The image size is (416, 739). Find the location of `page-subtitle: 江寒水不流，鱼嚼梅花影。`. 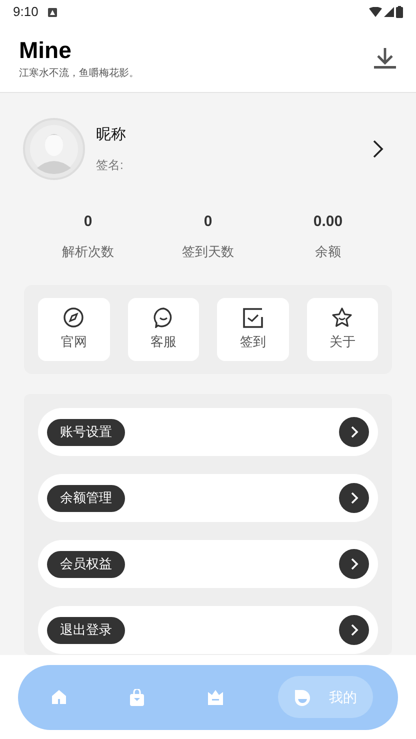

page-subtitle: 江寒水不流，鱼嚼梅花影。 is located at coordinates (79, 73).